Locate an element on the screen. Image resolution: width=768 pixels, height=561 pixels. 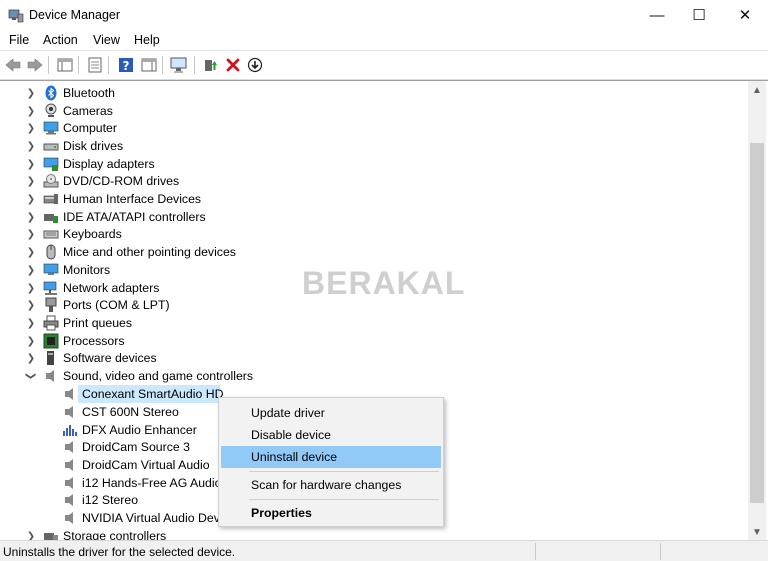
uninstall-icon is located at coordinates (233, 65).